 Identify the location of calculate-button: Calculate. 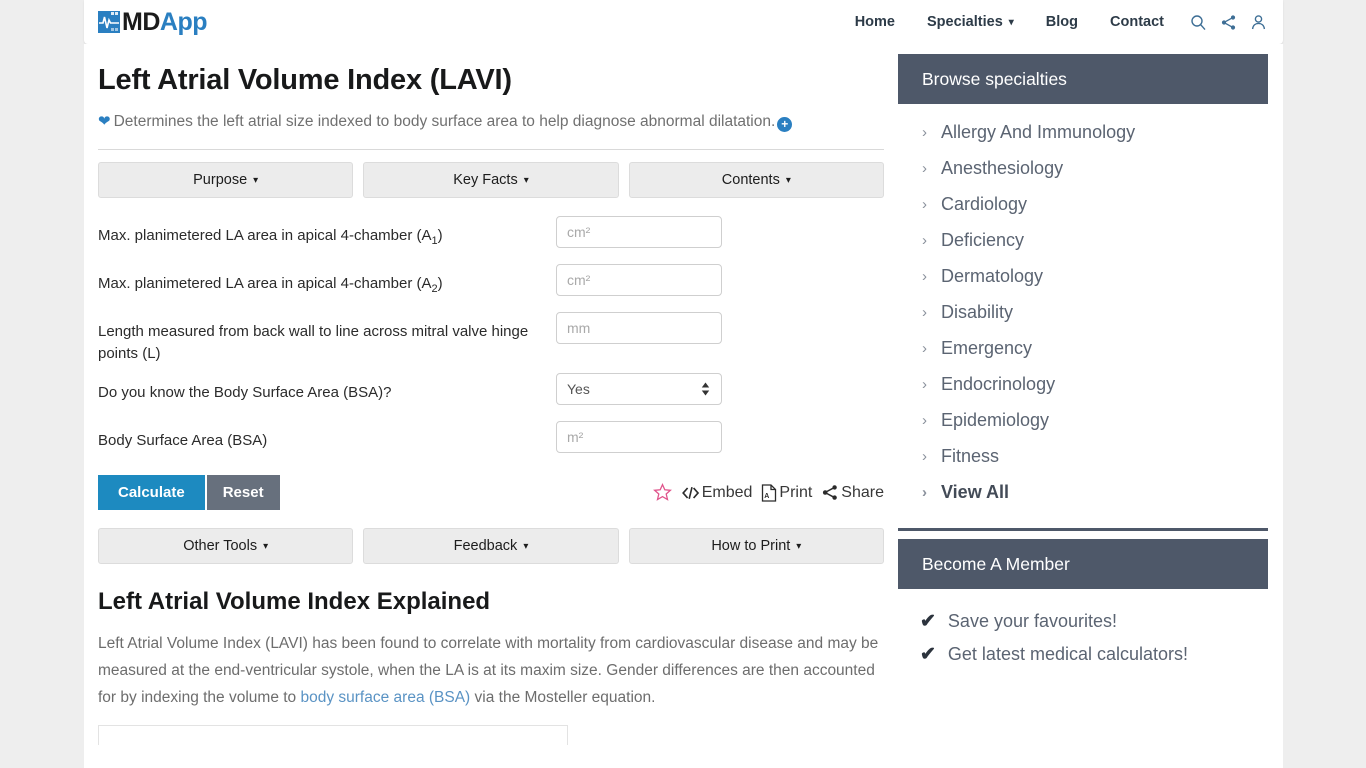
(151, 492).